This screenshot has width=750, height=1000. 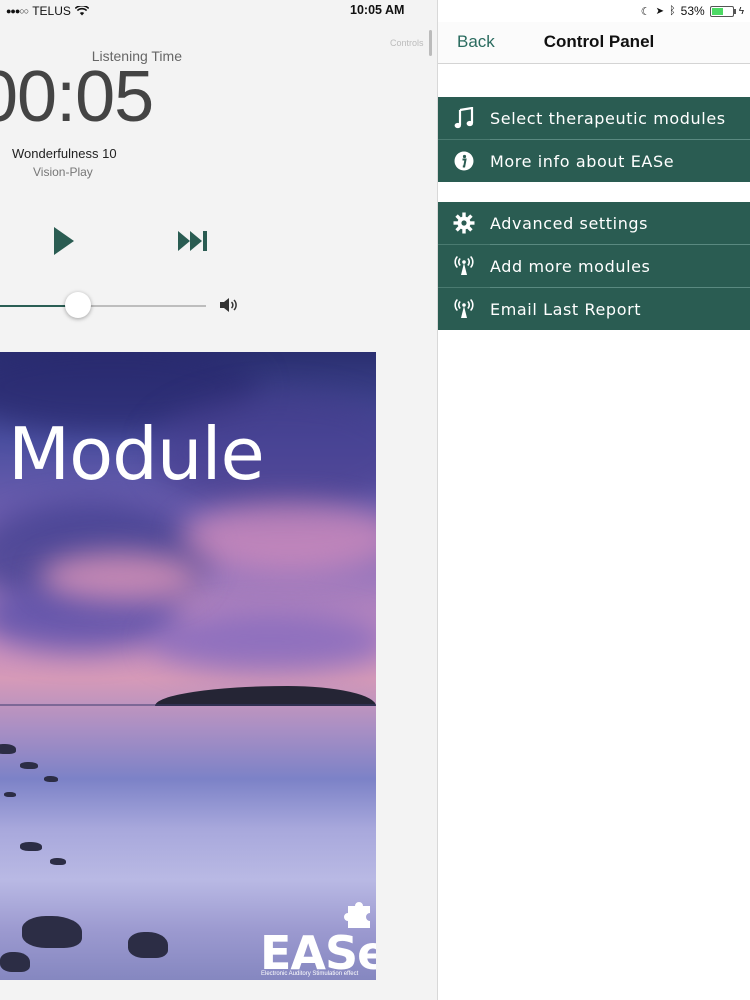 I want to click on info-icon, so click(x=464, y=161).